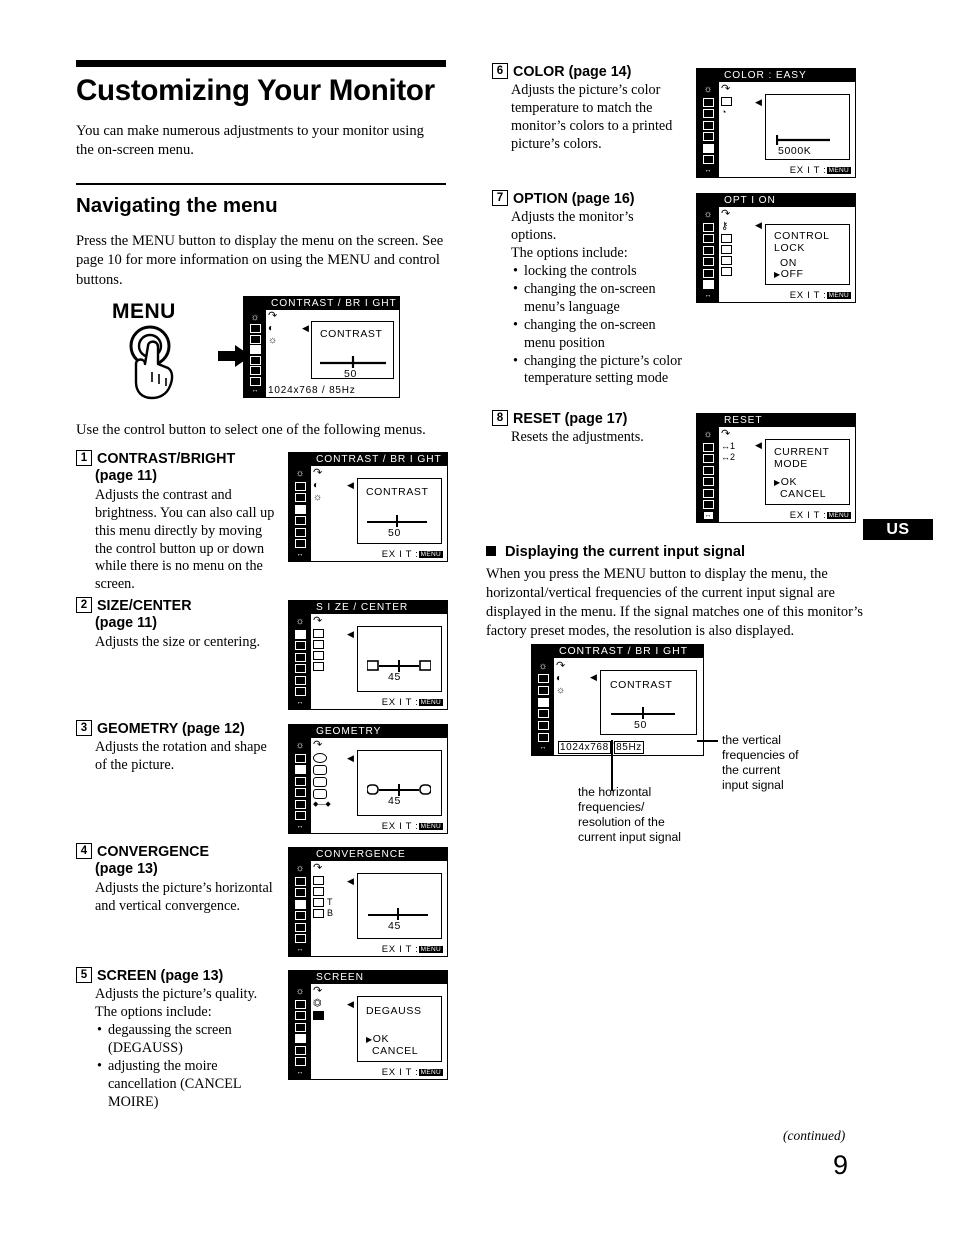 The height and width of the screenshot is (1235, 954). Describe the element at coordinates (368, 779) in the screenshot. I see `osd-geometry: GEOMETRY ☼ ↔ ↷ ◆—◆ ◀ 45 EX I T: MENU` at that location.